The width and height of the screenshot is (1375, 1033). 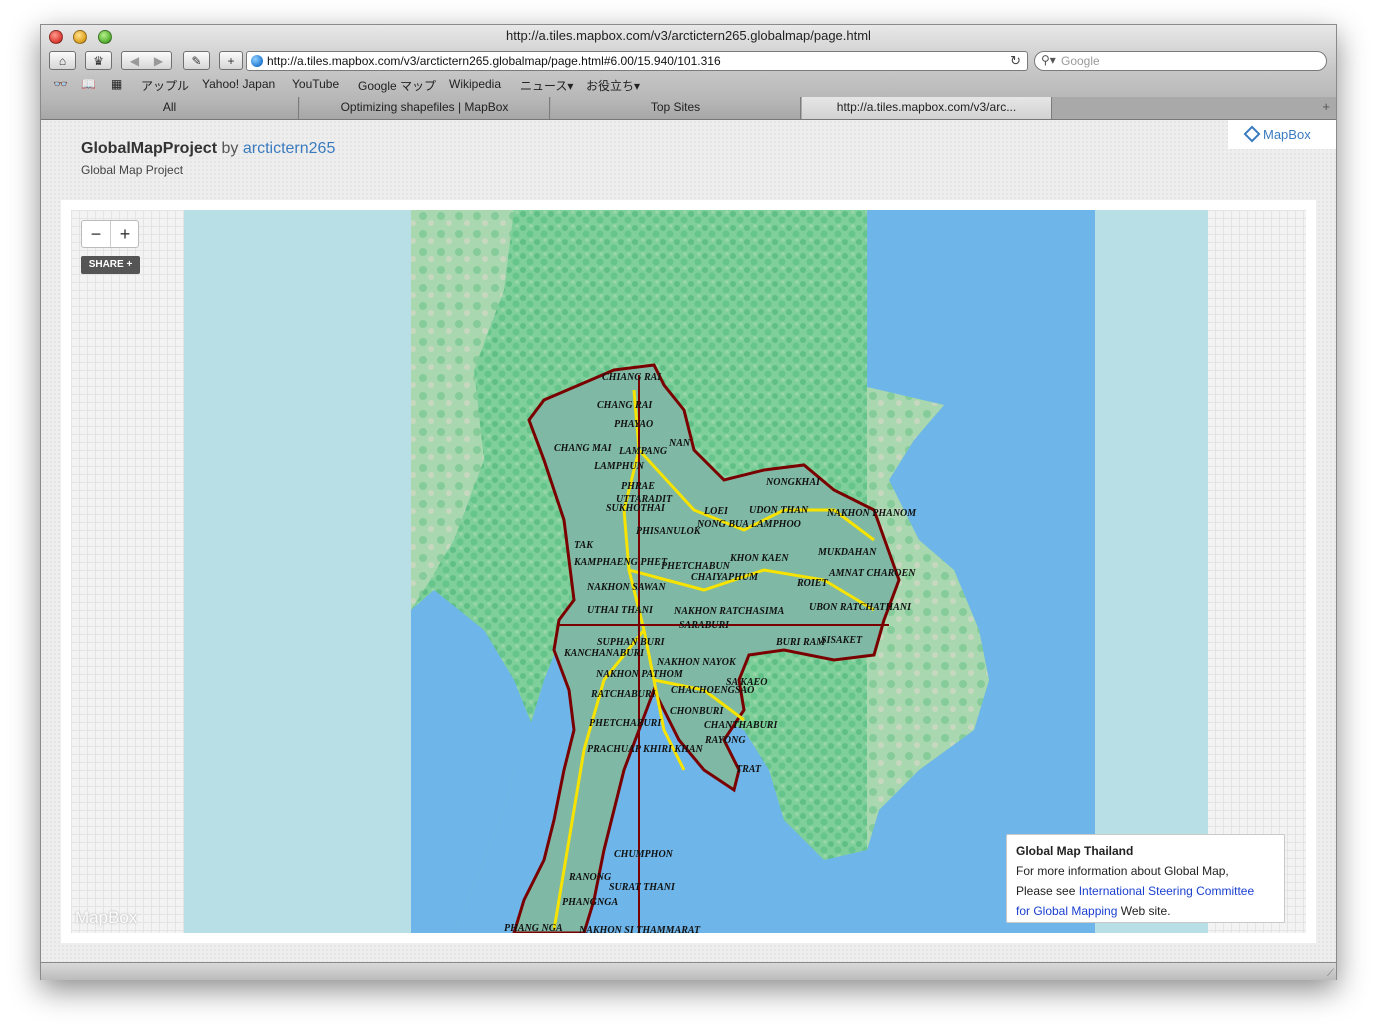 What do you see at coordinates (230, 148) in the screenshot?
I see `by-text: by` at bounding box center [230, 148].